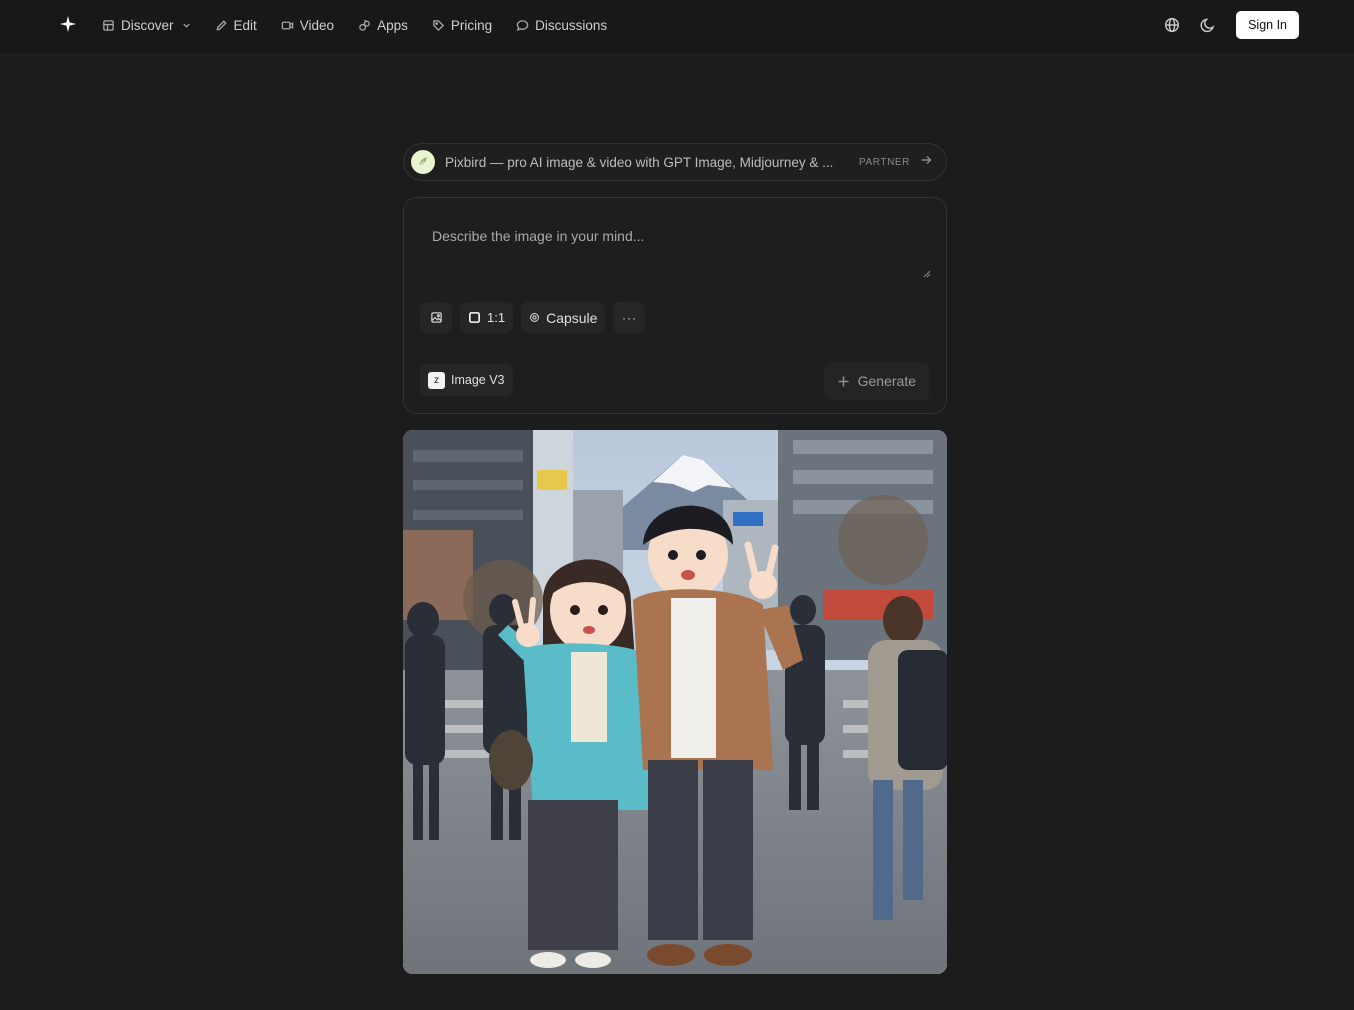  Describe the element at coordinates (108, 25) in the screenshot. I see `discover-icon` at that location.